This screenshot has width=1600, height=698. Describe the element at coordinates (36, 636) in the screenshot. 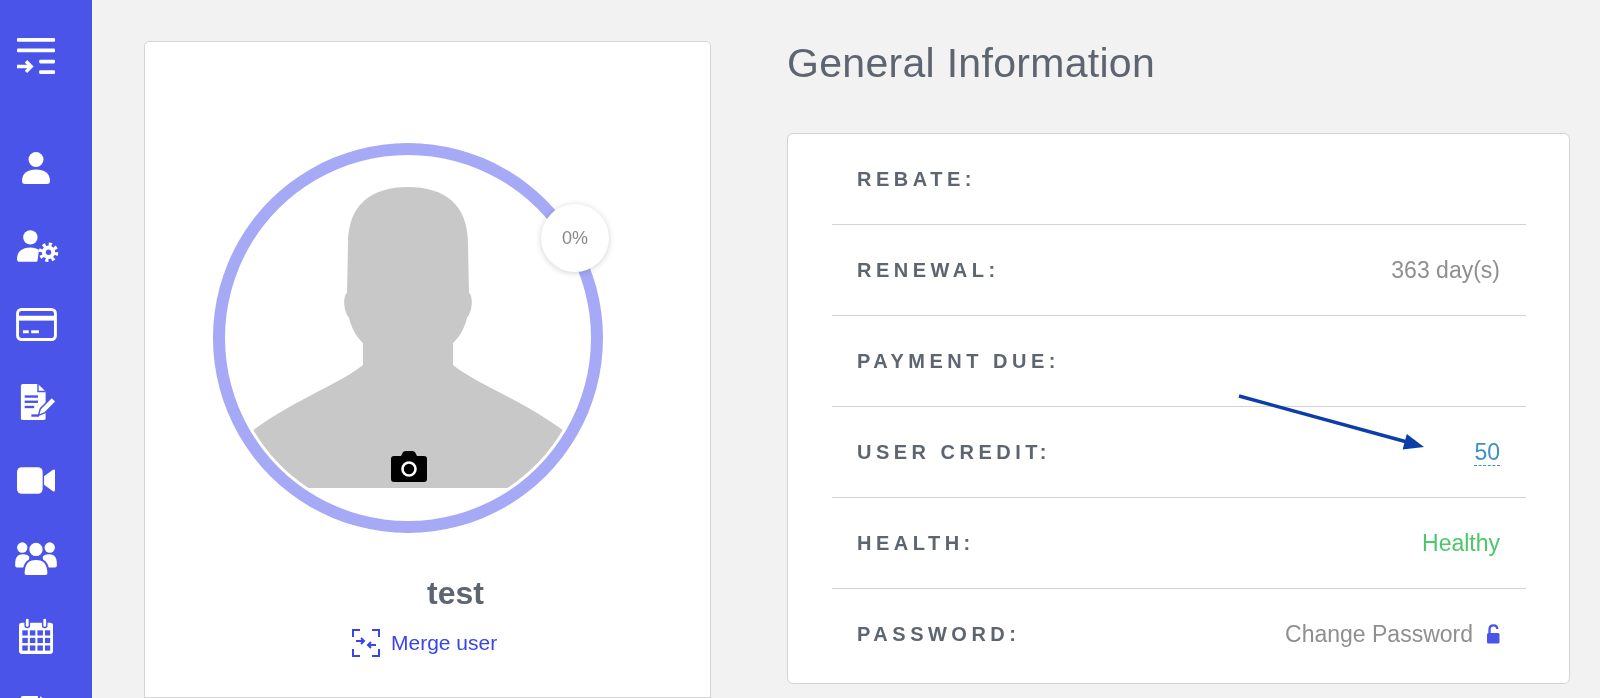

I see `calendar-icon` at that location.